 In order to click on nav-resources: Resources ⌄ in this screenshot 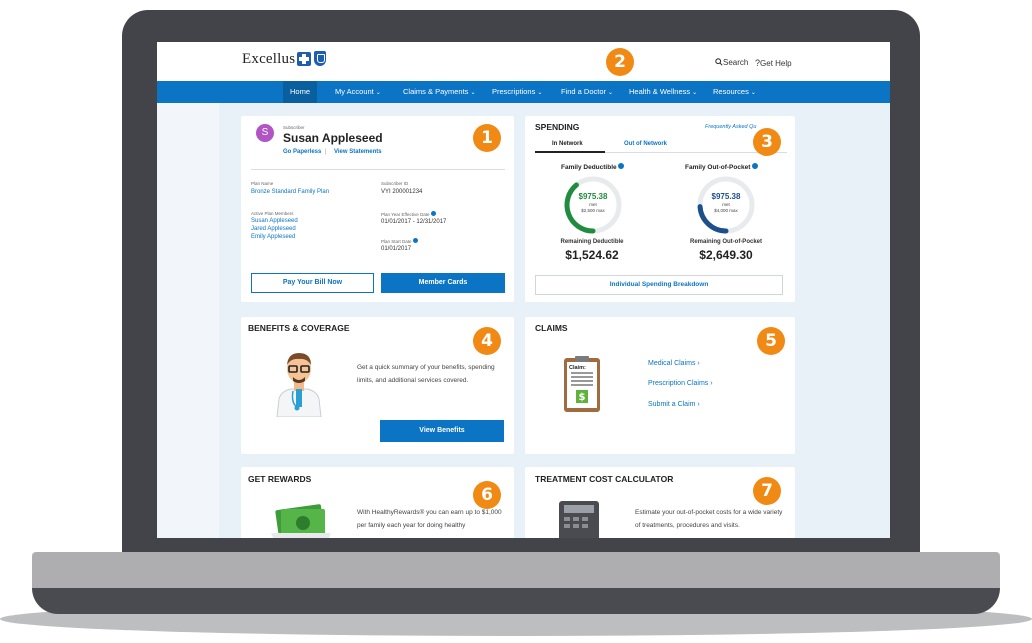, I will do `click(734, 92)`.